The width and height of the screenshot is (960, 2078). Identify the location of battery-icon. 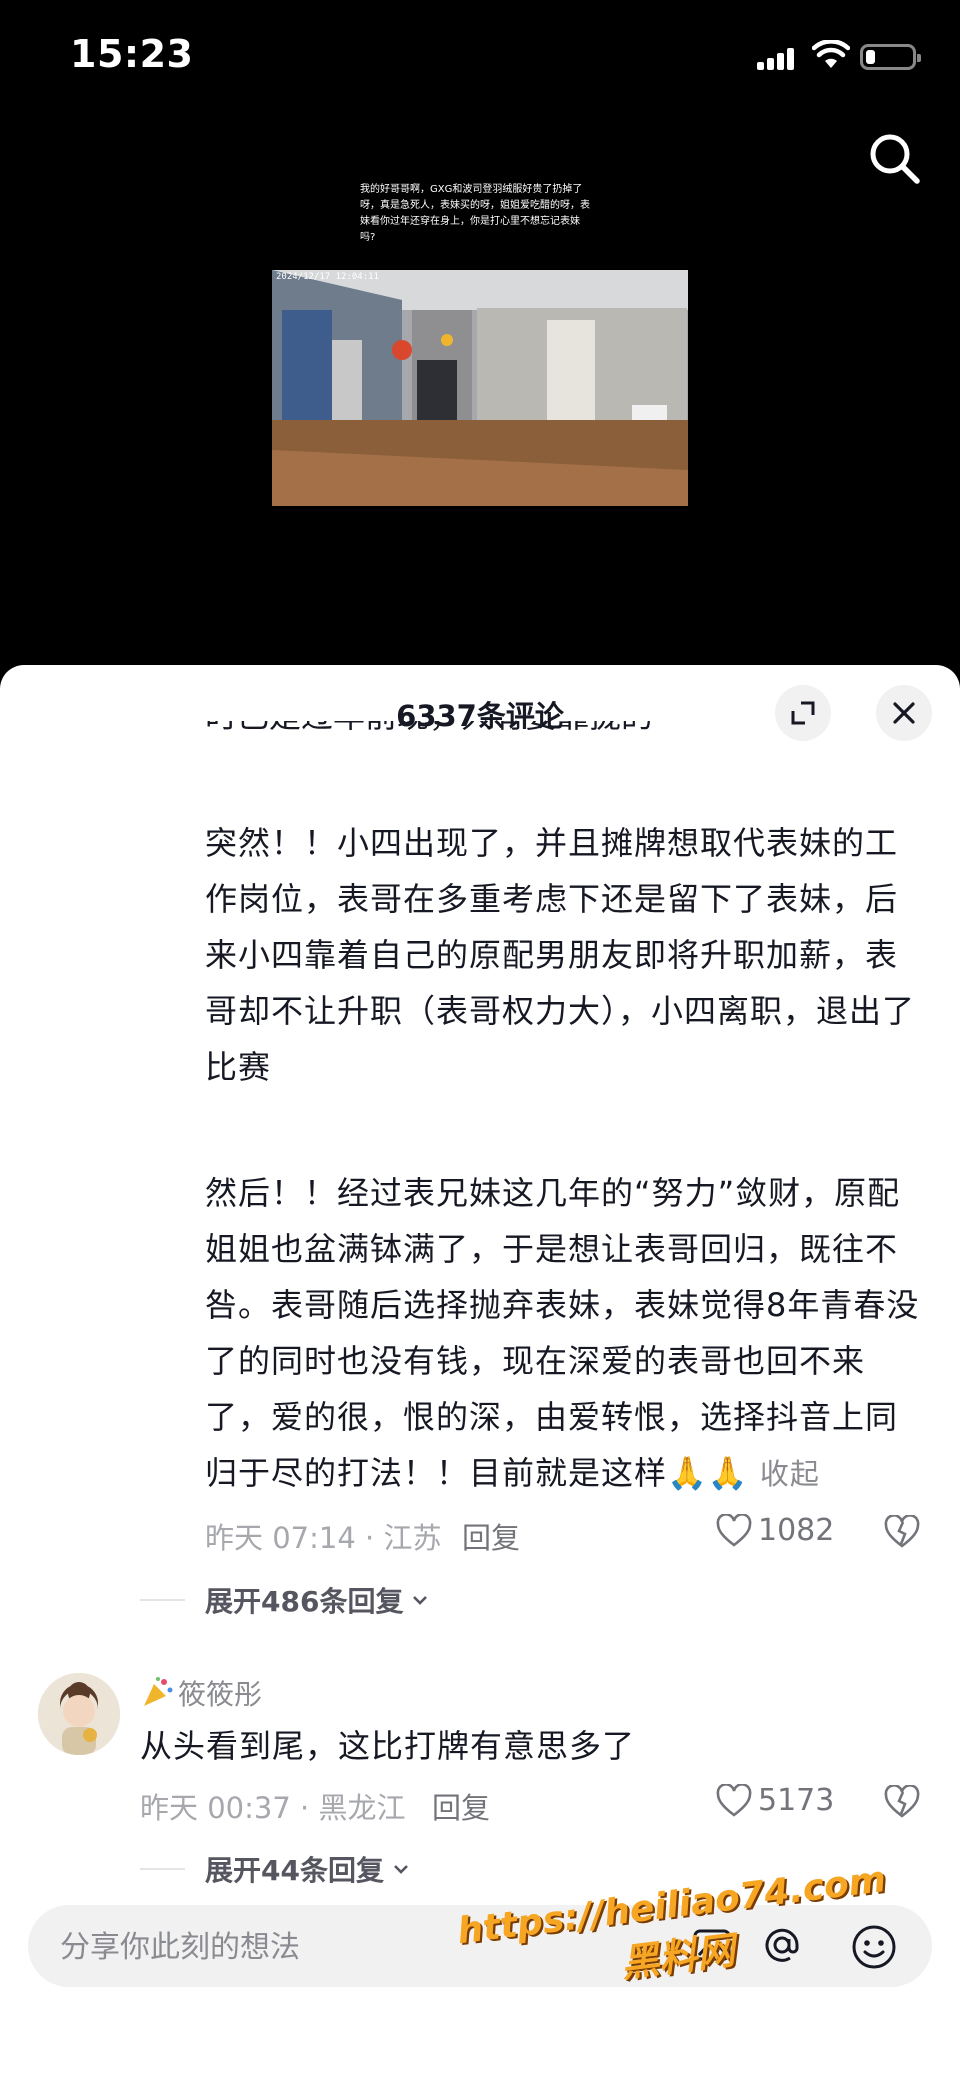
(890, 57).